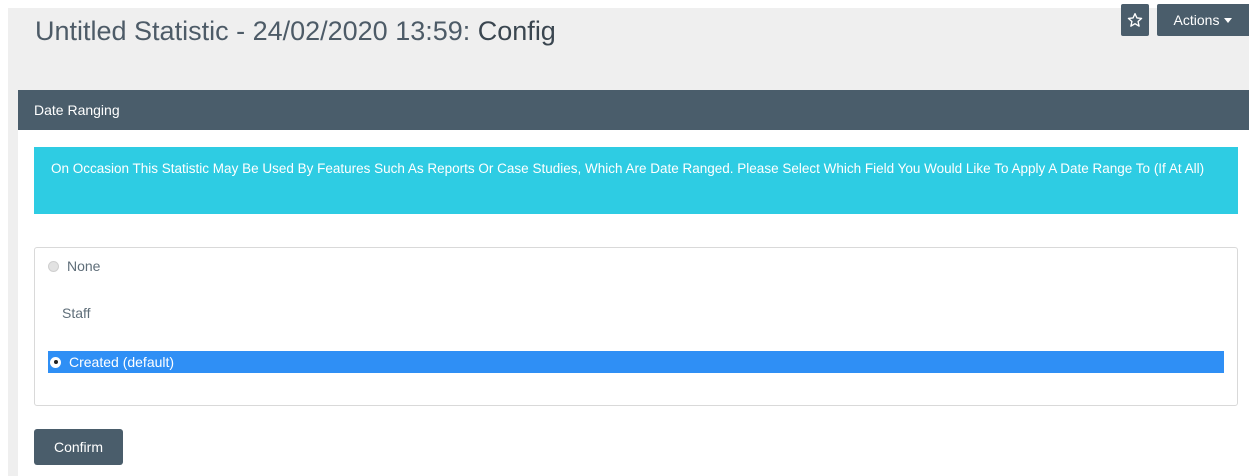 Image resolution: width=1249 pixels, height=476 pixels. Describe the element at coordinates (55, 362) in the screenshot. I see `radio-selected-icon` at that location.